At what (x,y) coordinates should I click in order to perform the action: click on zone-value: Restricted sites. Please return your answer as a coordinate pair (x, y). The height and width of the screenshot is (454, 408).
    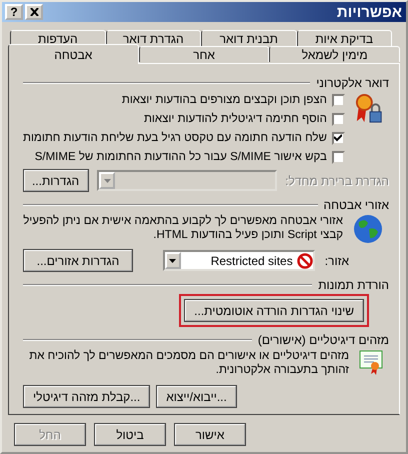
    Looking at the image, I should click on (251, 261).